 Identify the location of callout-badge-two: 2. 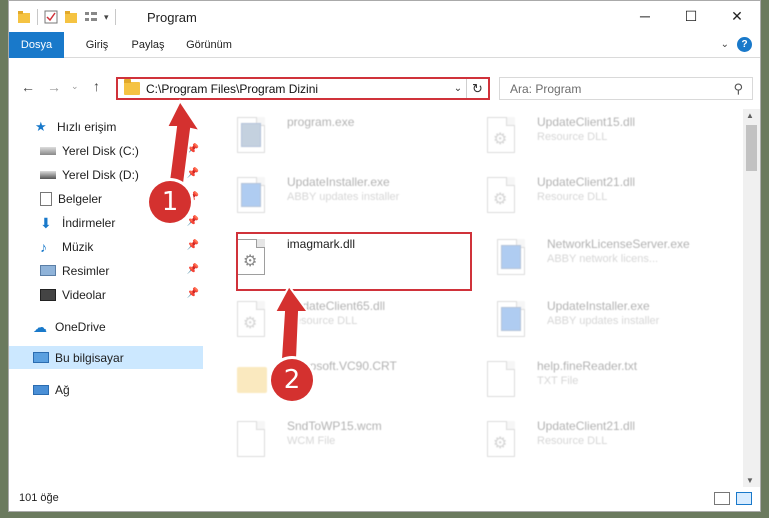
(292, 380).